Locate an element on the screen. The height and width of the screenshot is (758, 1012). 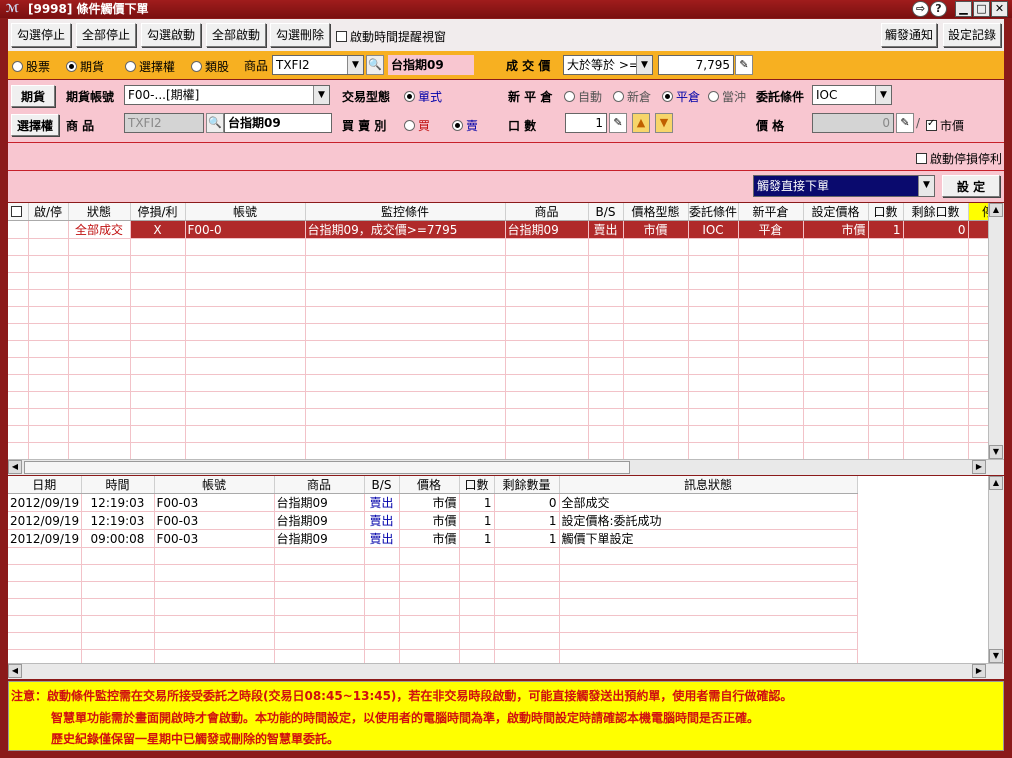
offset-new-radio: 新倉 is located at coordinates (632, 96).